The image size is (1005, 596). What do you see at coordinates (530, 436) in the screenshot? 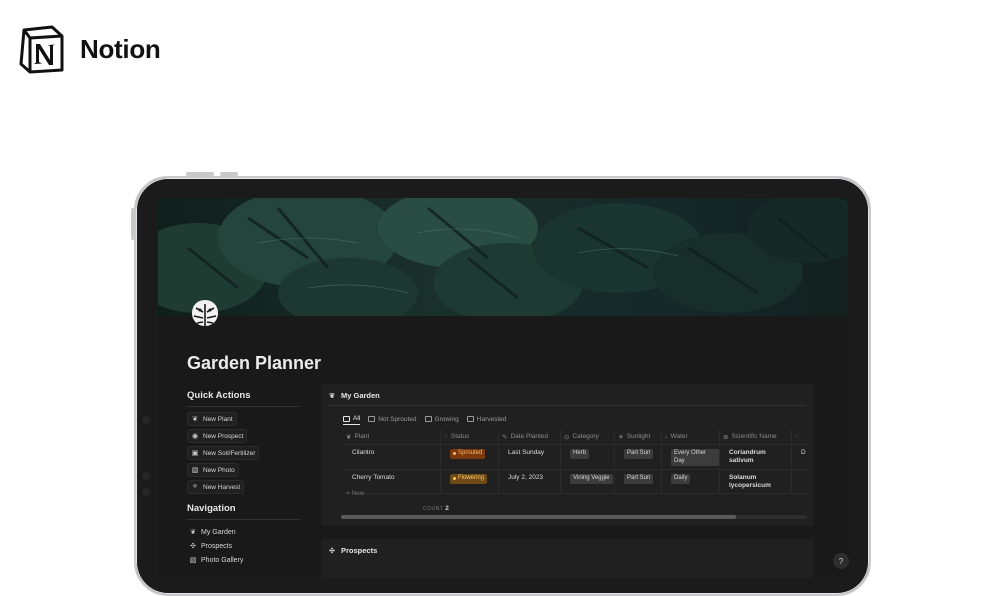
I see `column-header-date-planted: ✎ Date Planted` at bounding box center [530, 436].